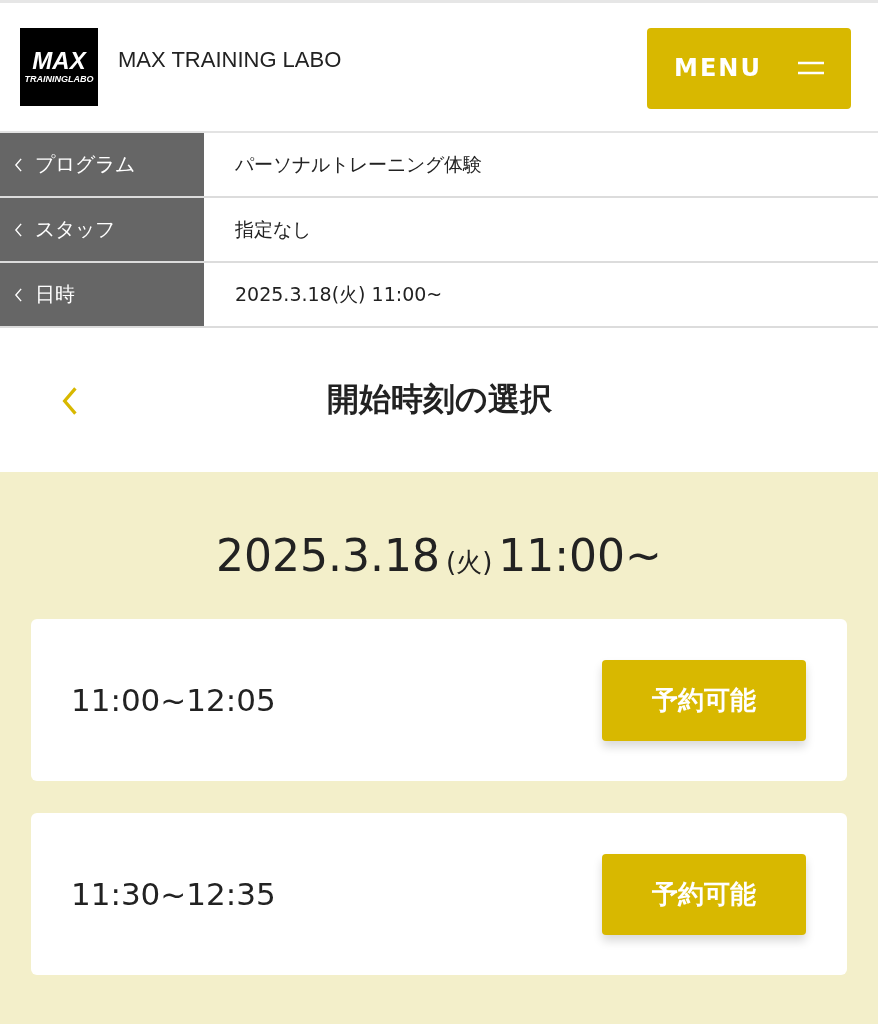 The height and width of the screenshot is (1024, 878). What do you see at coordinates (469, 562) in the screenshot?
I see `selected-weekday: (火)` at bounding box center [469, 562].